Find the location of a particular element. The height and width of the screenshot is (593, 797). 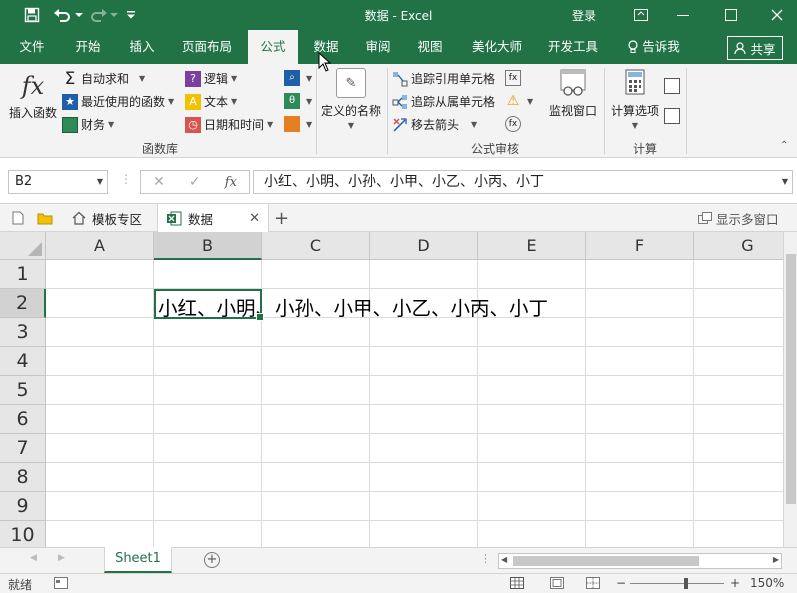

financial-button: 财务 ▼ is located at coordinates (88, 124).